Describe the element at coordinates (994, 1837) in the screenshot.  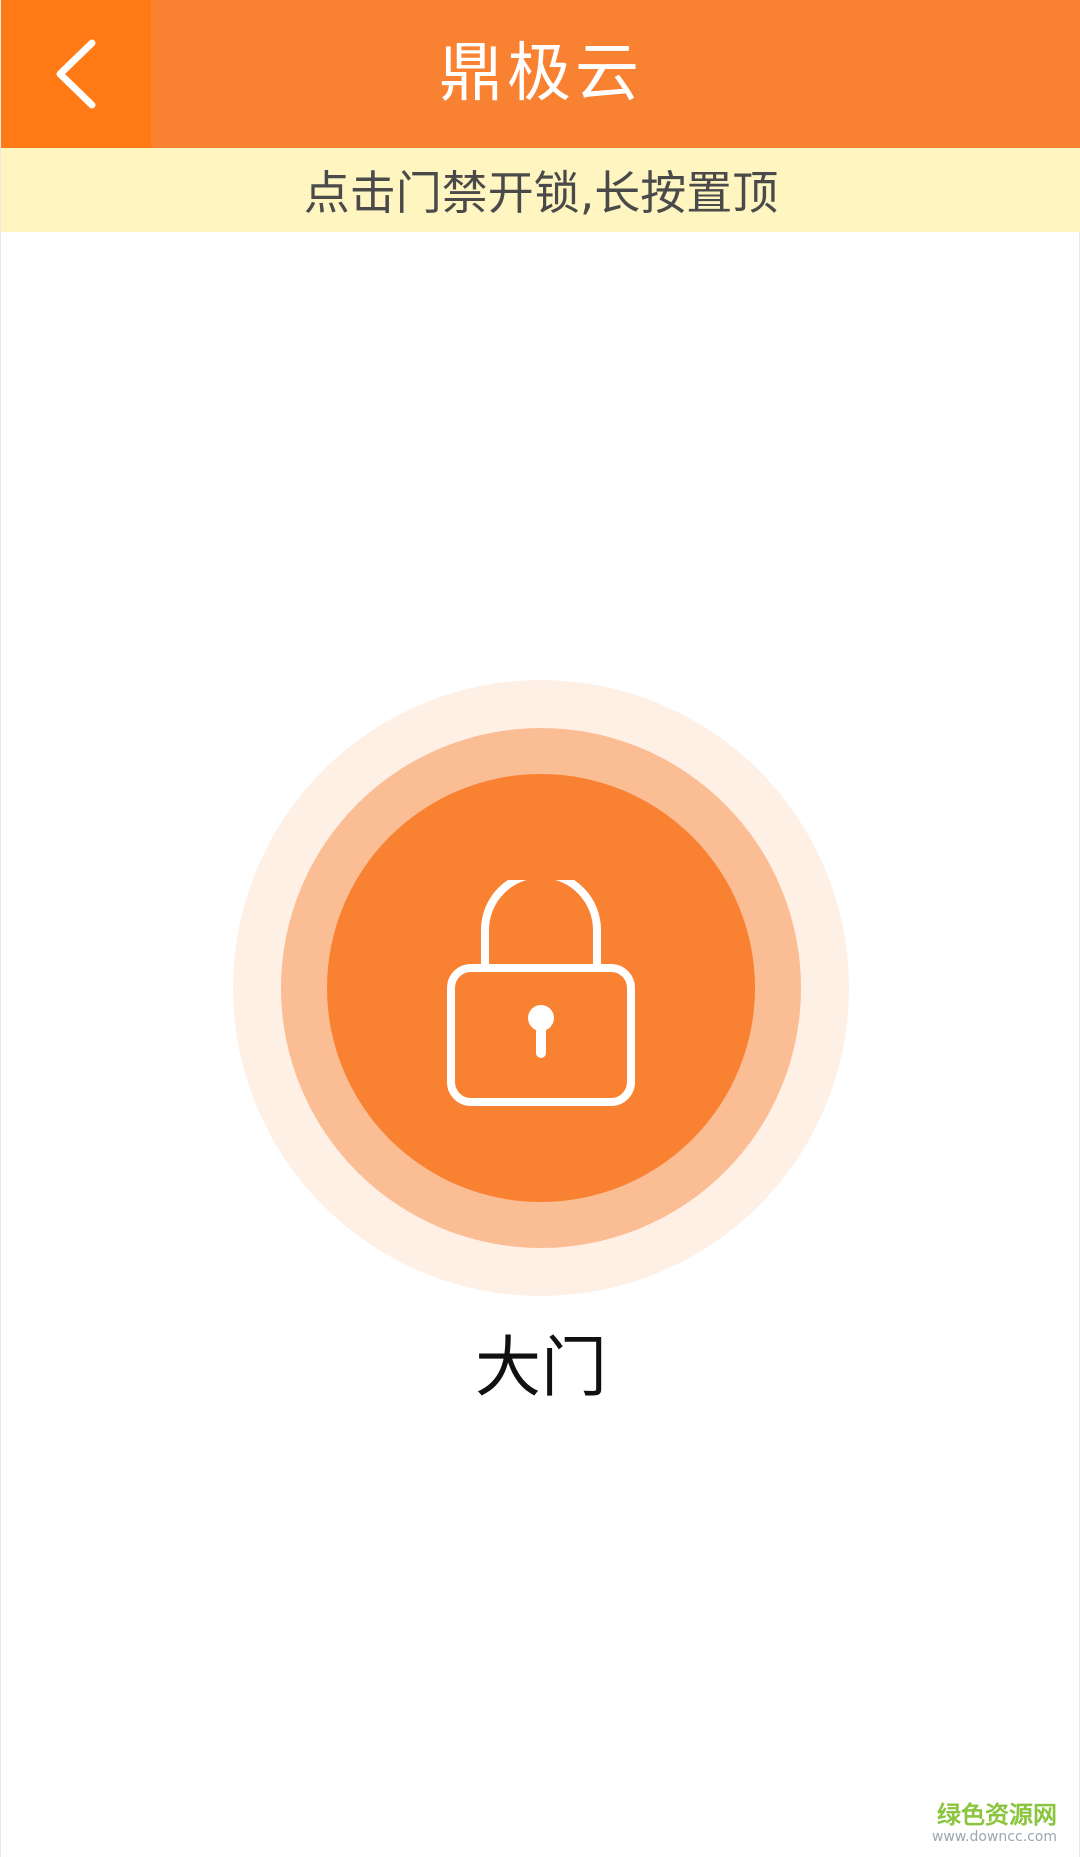
I see `watermark-url: www.downcc.com` at that location.